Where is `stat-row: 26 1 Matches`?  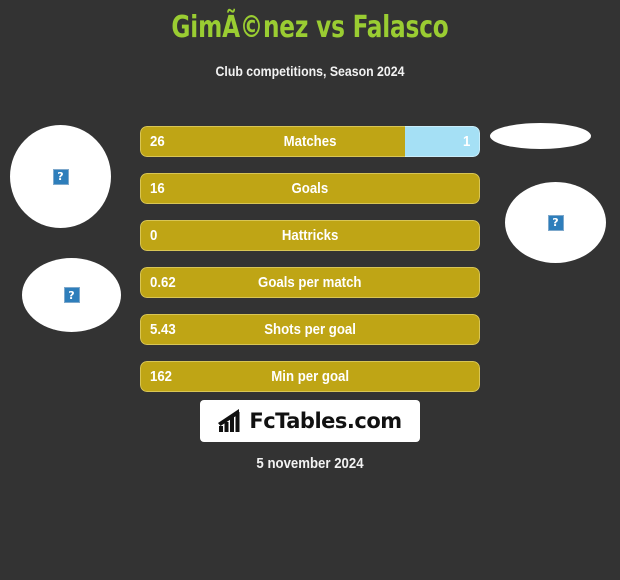
stat-row: 26 1 Matches is located at coordinates (310, 141).